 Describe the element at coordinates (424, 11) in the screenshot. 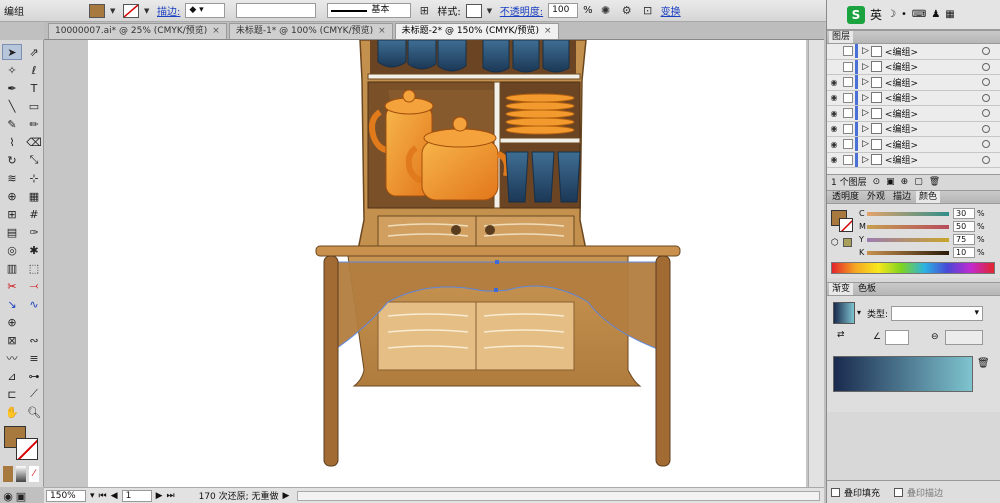

I see `arrange-icon: ⊞` at that location.